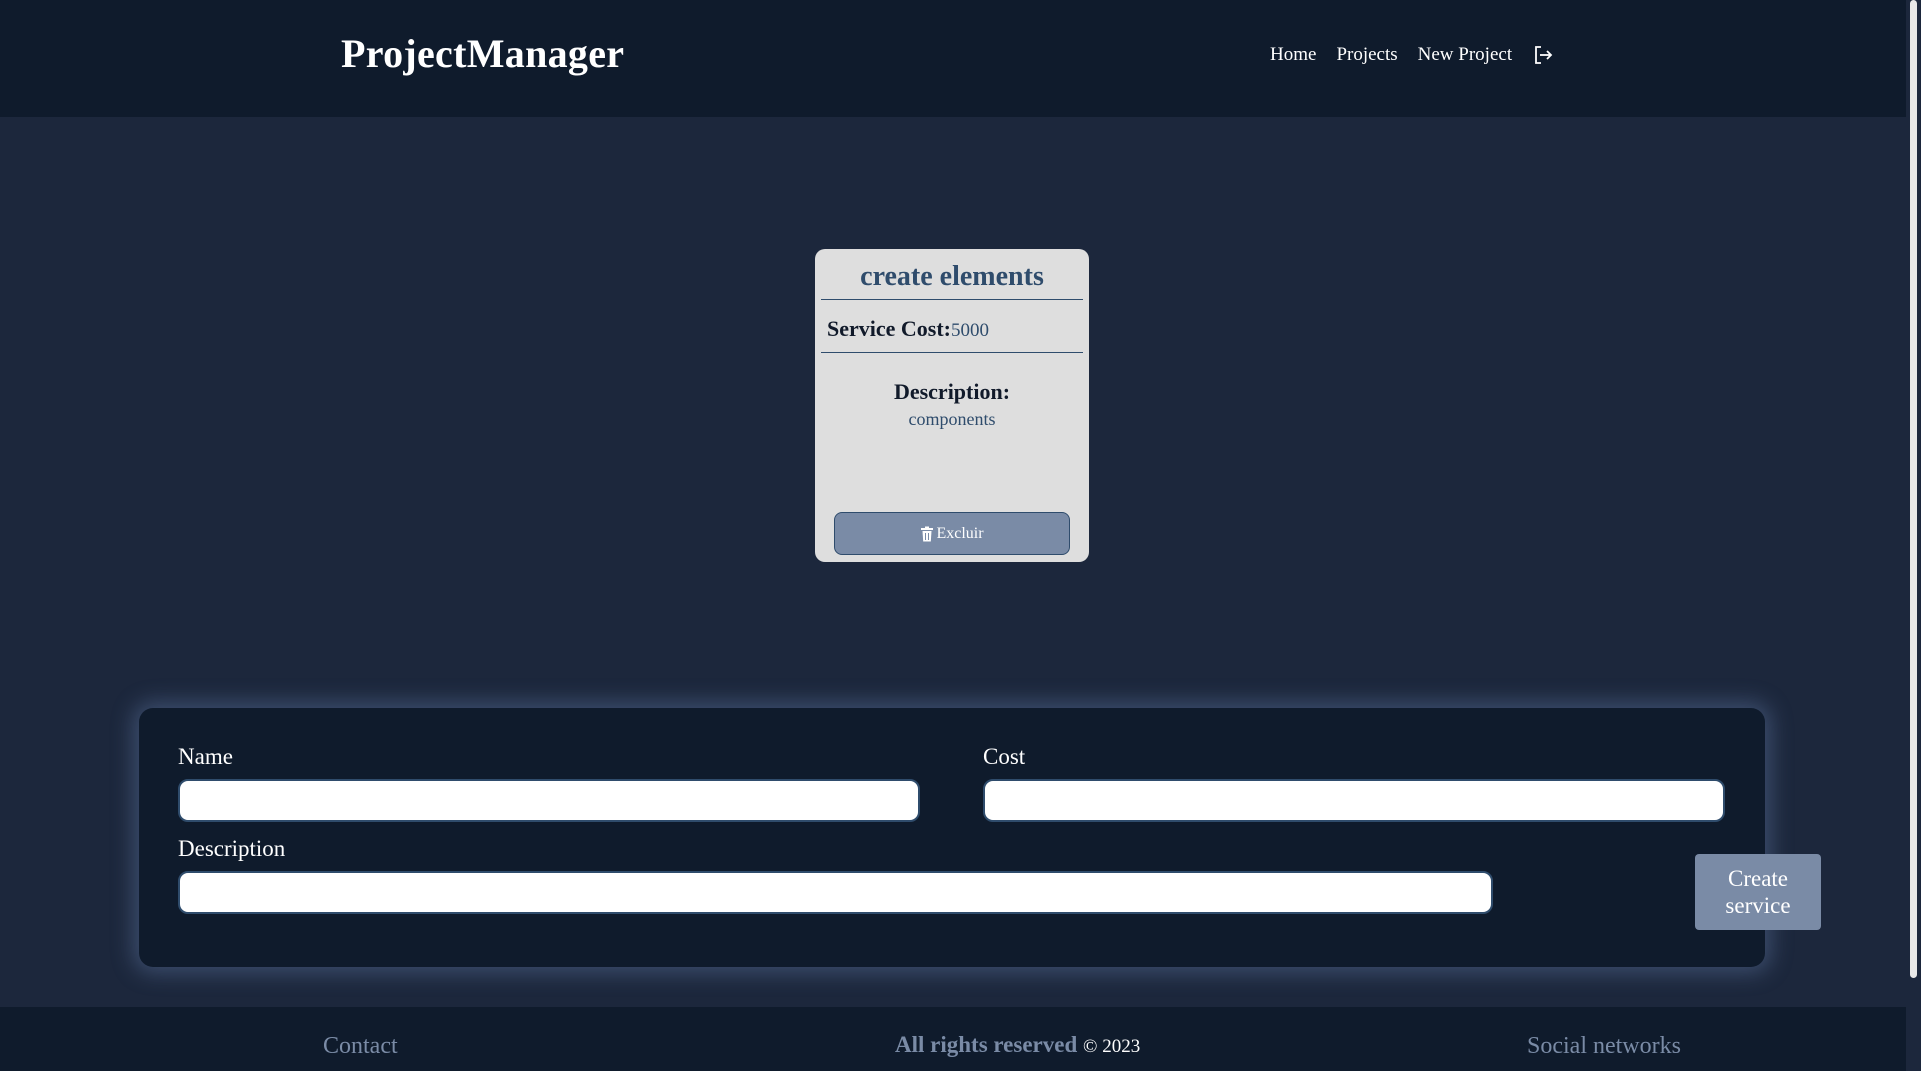 The width and height of the screenshot is (1921, 1082). I want to click on footer-social-link: Social networks, so click(1604, 1046).